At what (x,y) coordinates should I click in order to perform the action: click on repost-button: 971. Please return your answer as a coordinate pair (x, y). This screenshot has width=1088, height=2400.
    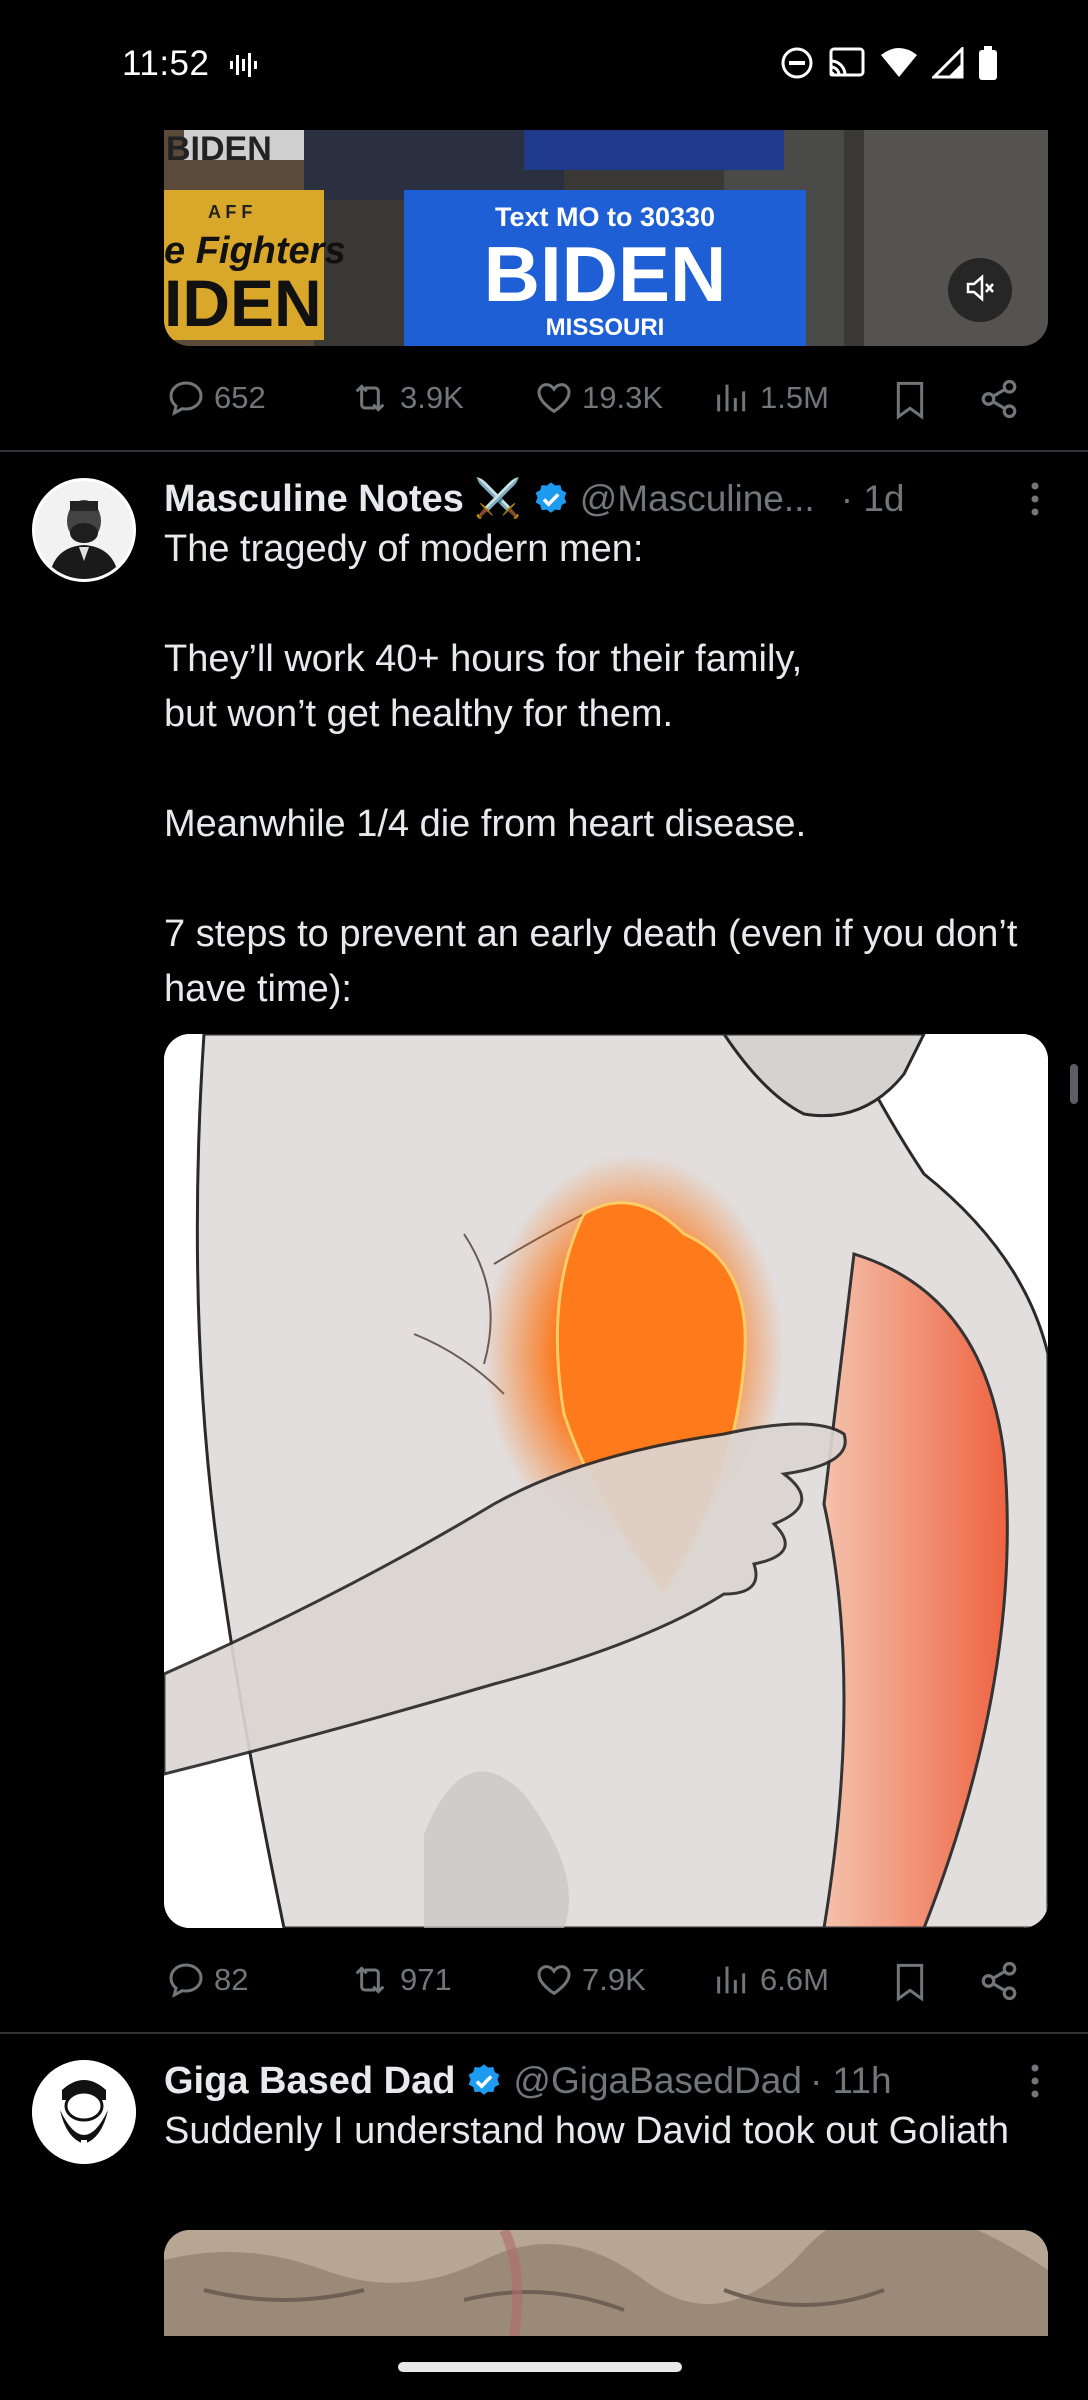
    Looking at the image, I should click on (400, 1980).